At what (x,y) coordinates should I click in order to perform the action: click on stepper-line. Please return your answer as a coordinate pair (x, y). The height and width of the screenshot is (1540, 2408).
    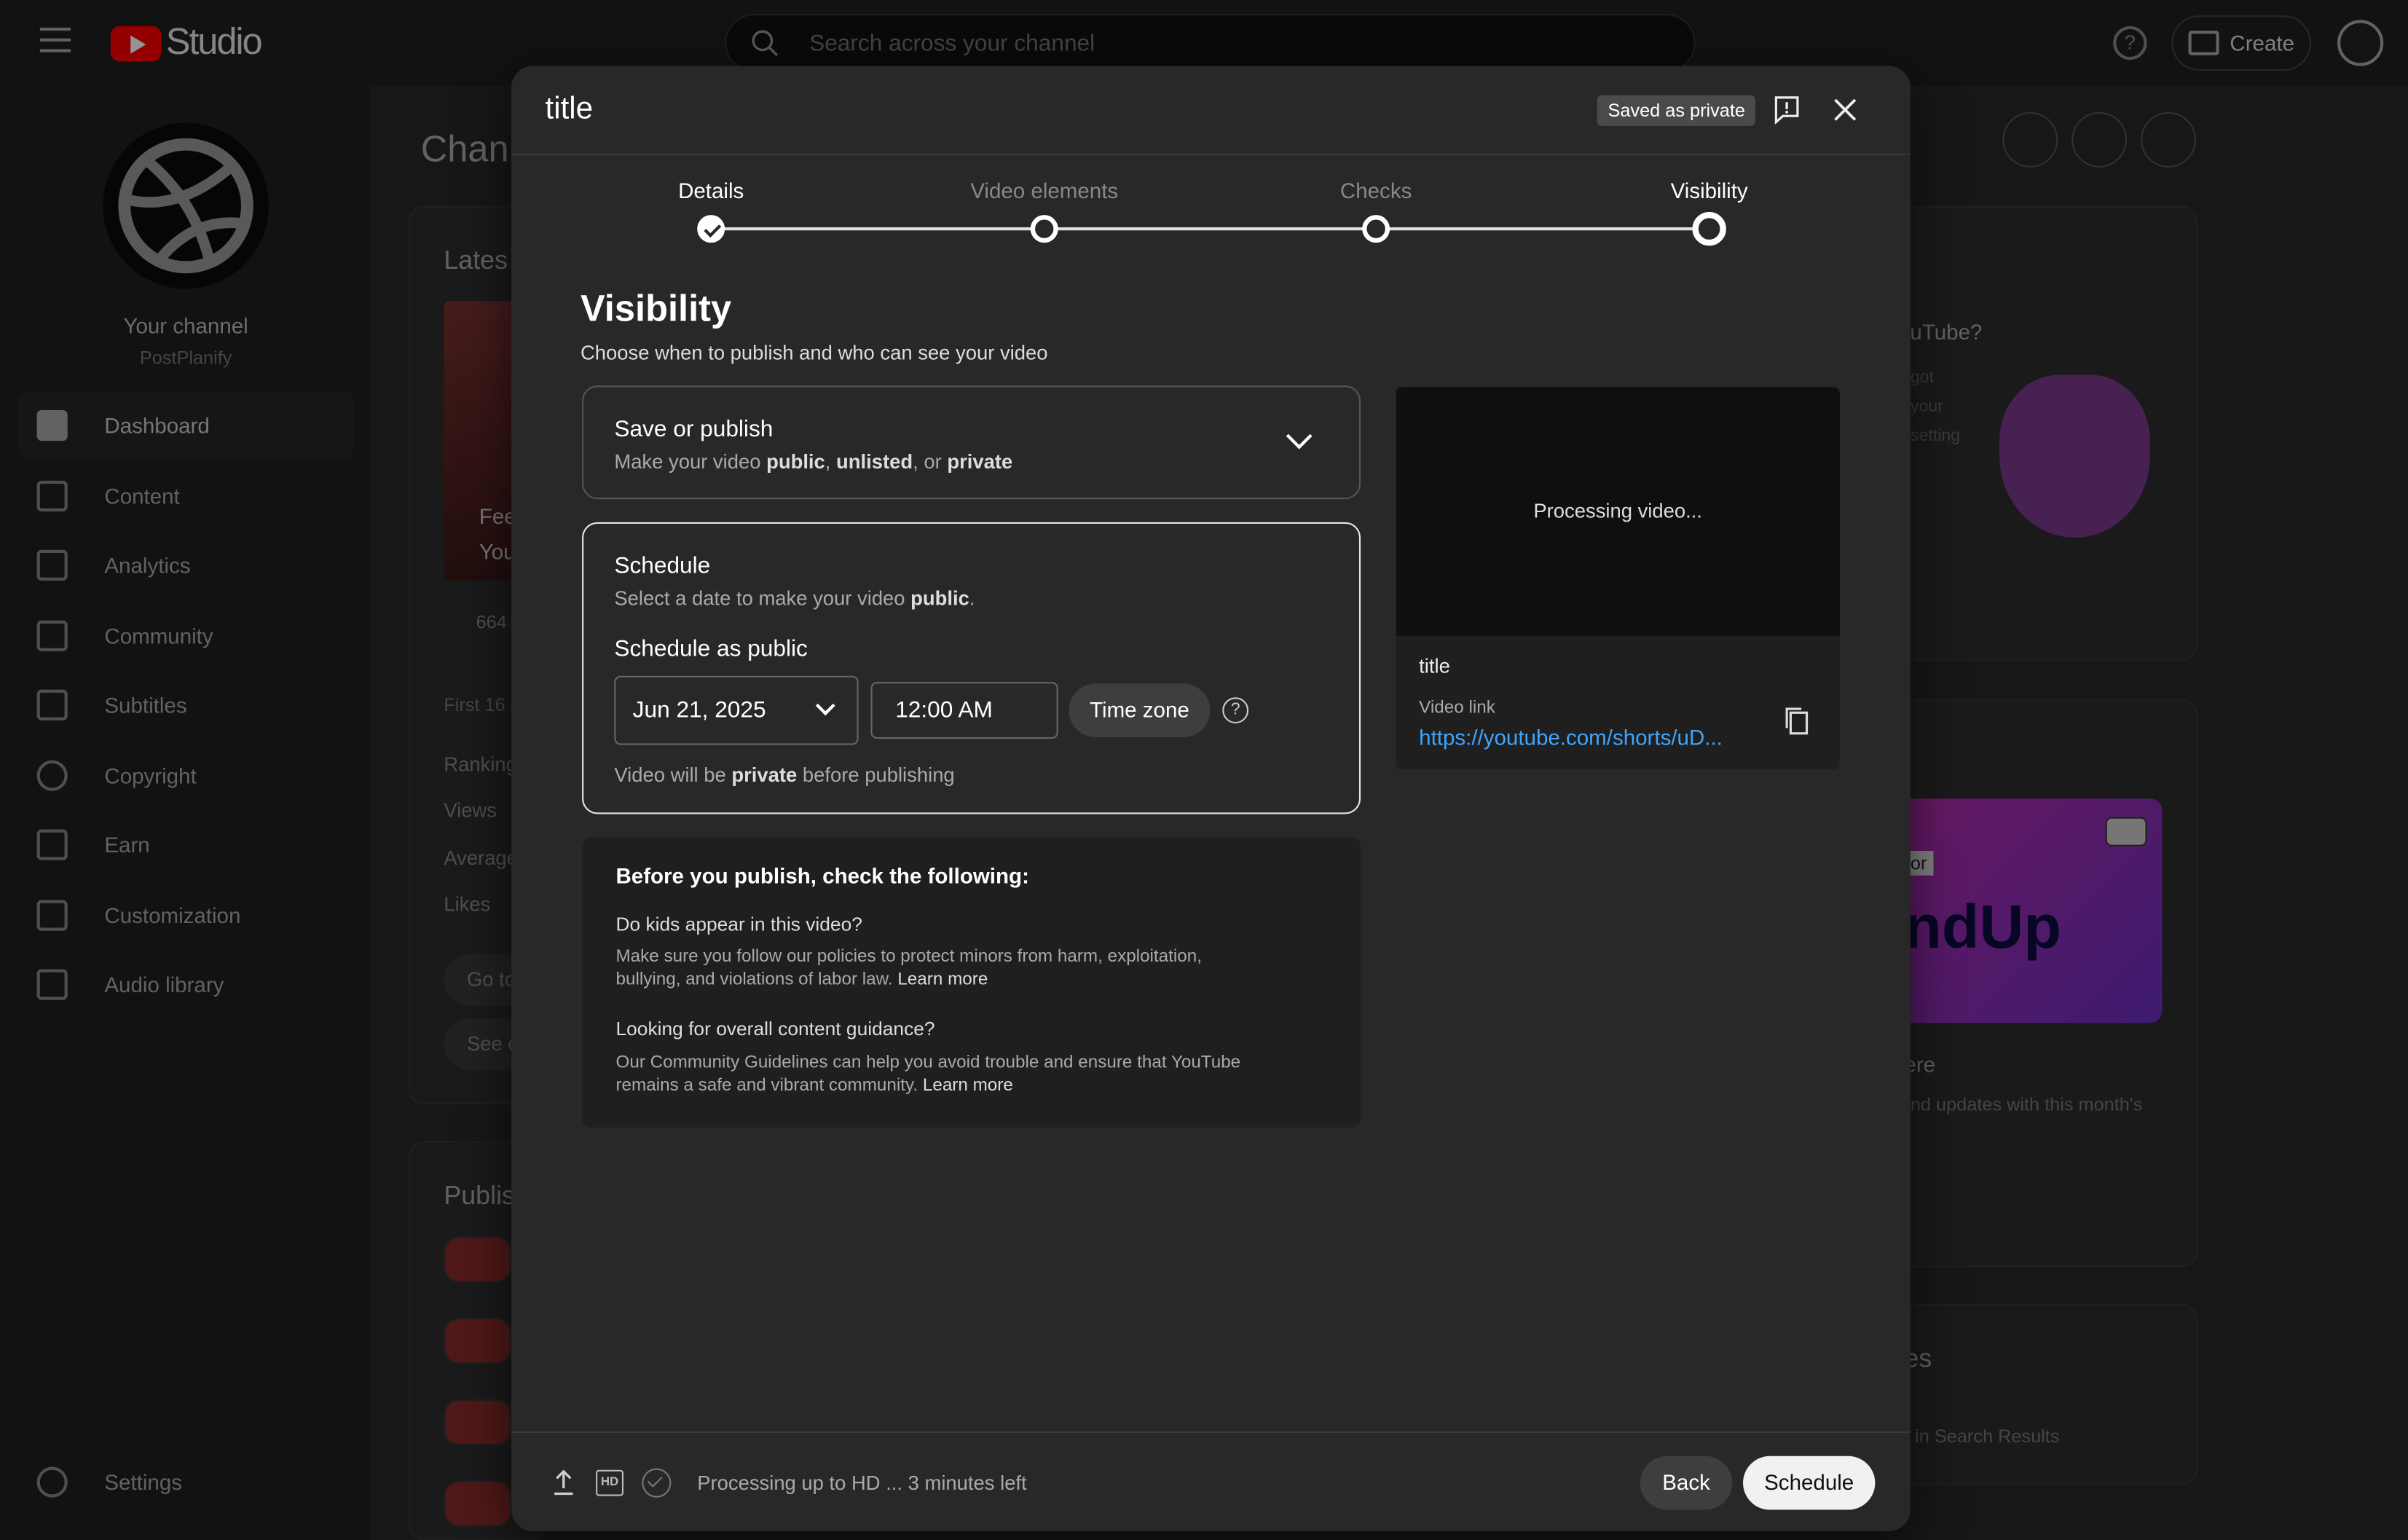
    Looking at the image, I should click on (1210, 229).